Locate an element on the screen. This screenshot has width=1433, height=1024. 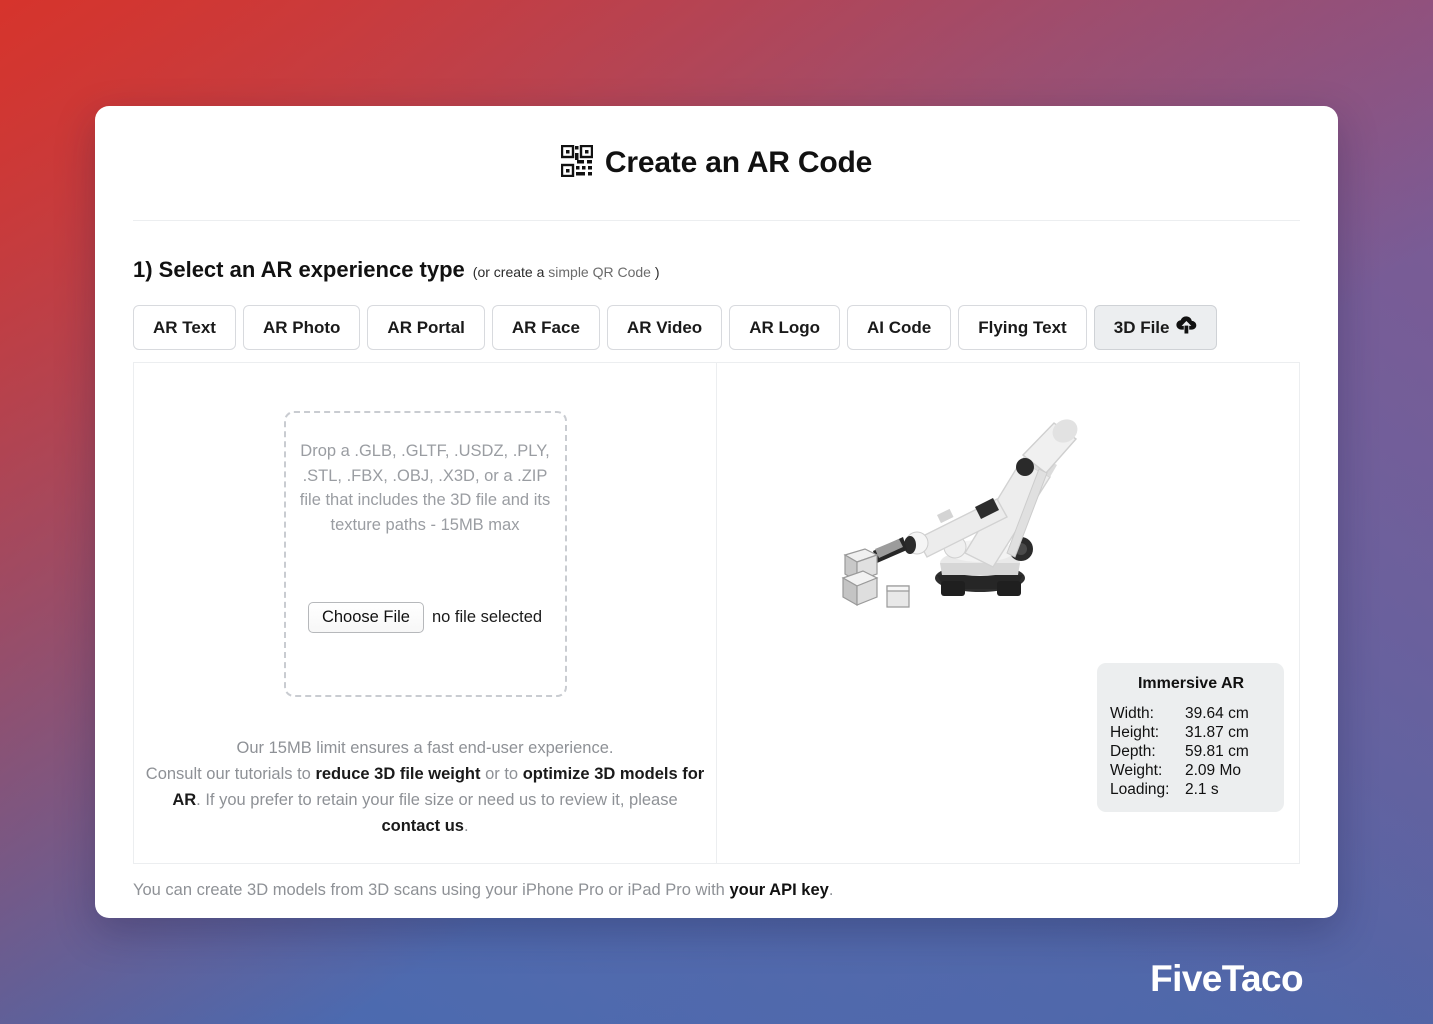
file-input-row: Choose File no file selected is located at coordinates (425, 617).